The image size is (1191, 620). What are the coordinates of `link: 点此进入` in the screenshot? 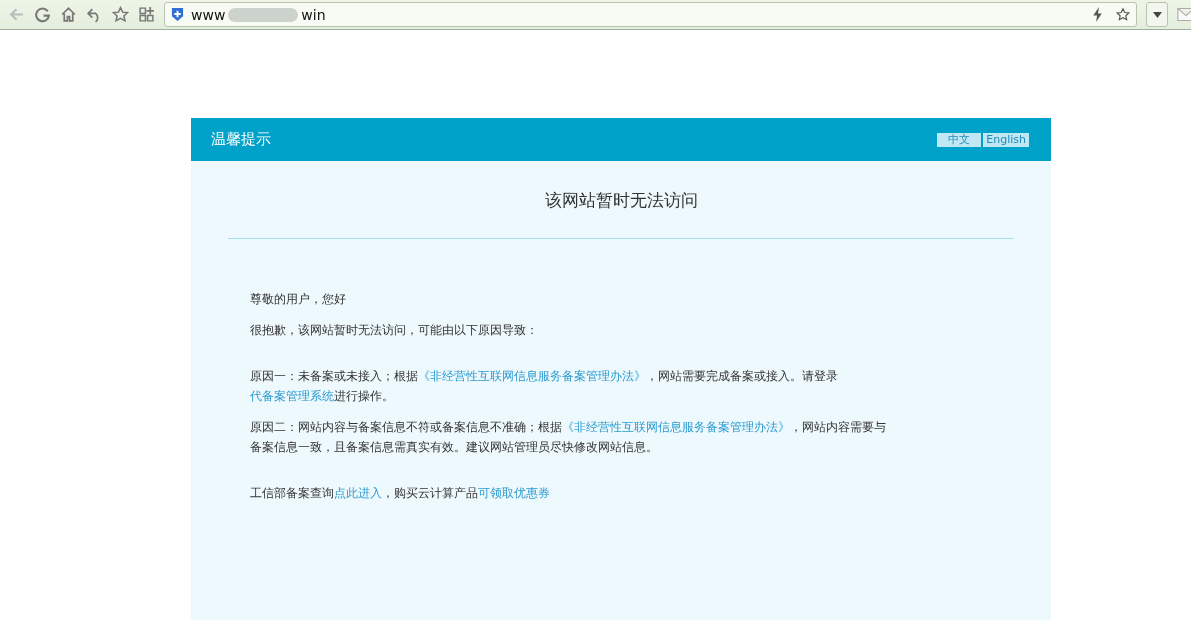 It's located at (358, 493).